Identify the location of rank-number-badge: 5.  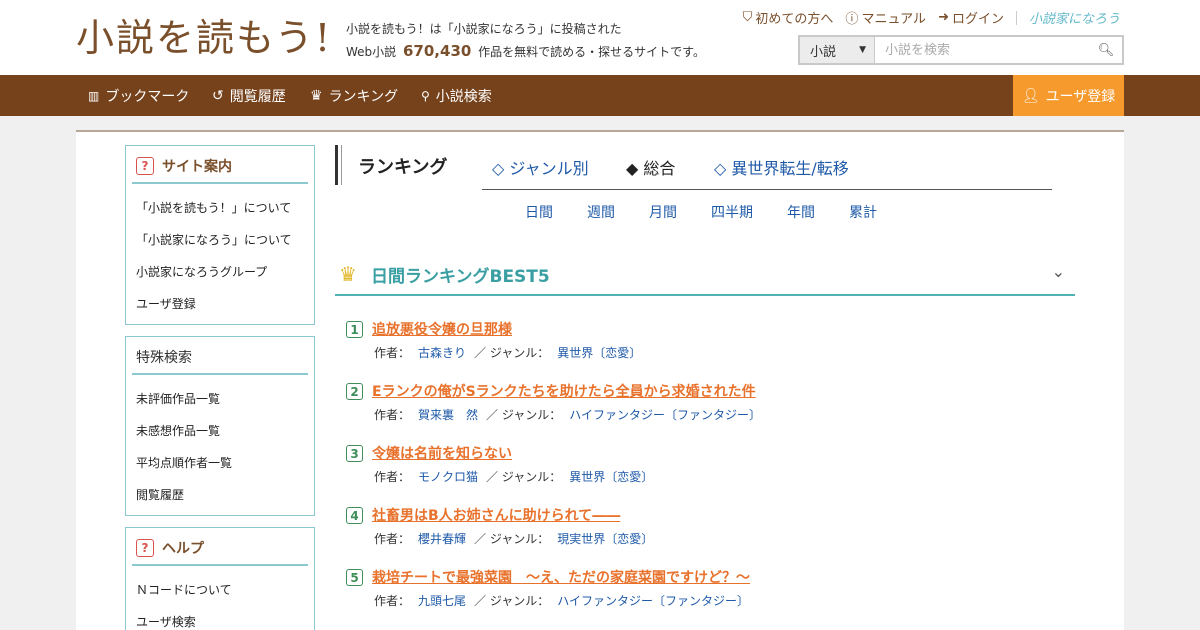
(354, 577).